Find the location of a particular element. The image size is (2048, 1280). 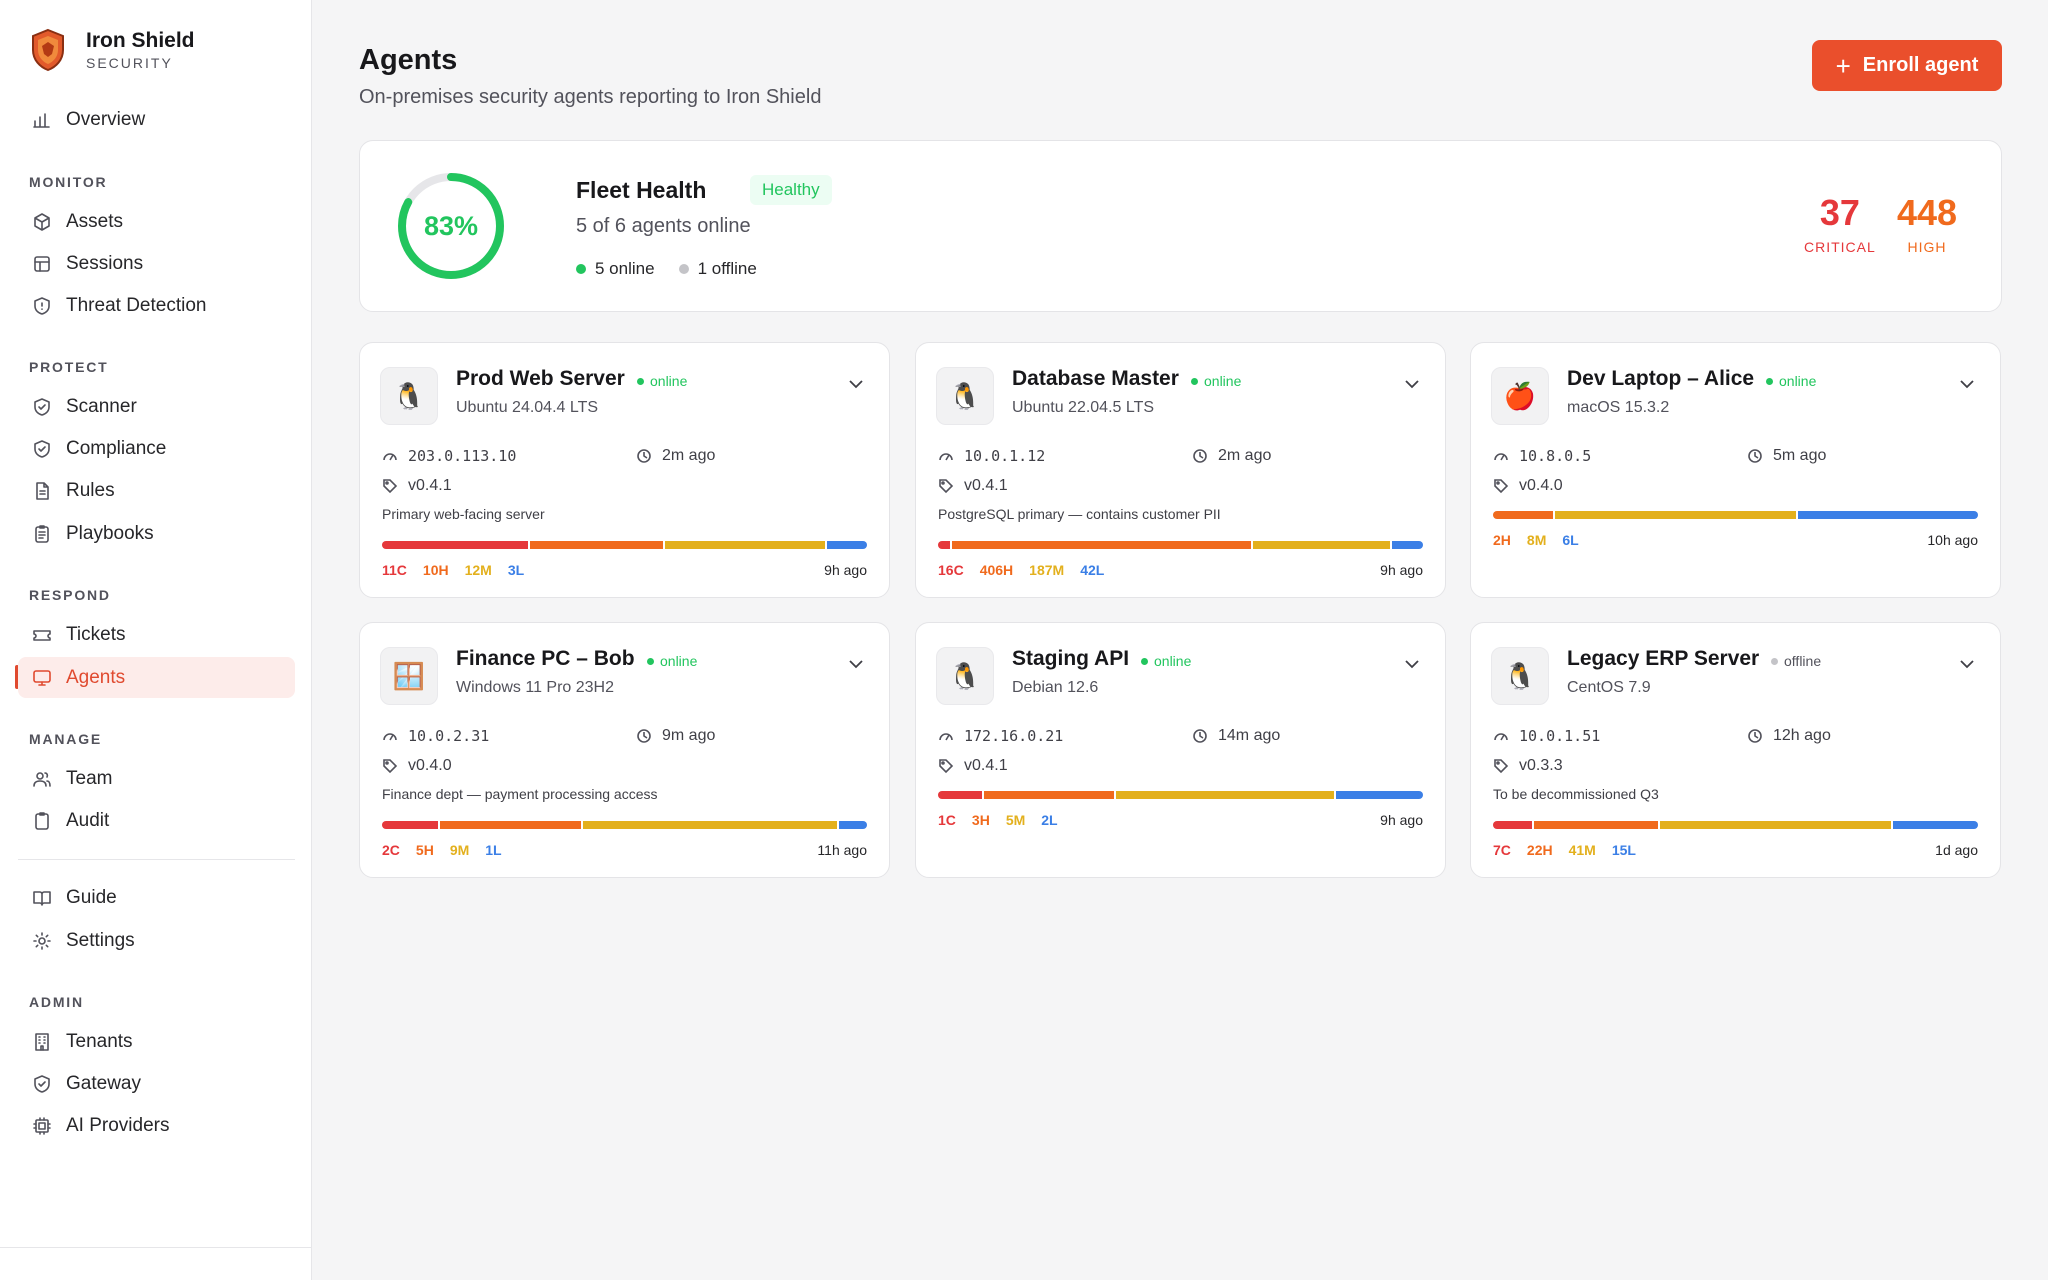

fleet-health-percent: 83% is located at coordinates (451, 225).